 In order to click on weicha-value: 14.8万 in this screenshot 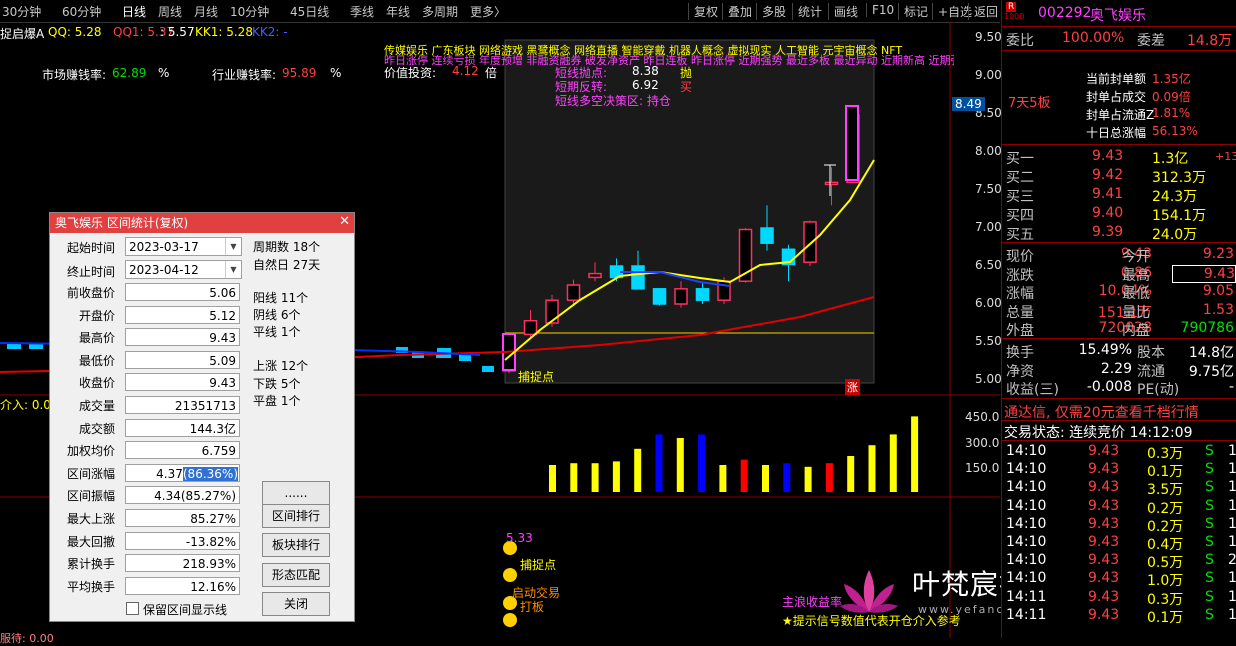, I will do `click(1210, 41)`.